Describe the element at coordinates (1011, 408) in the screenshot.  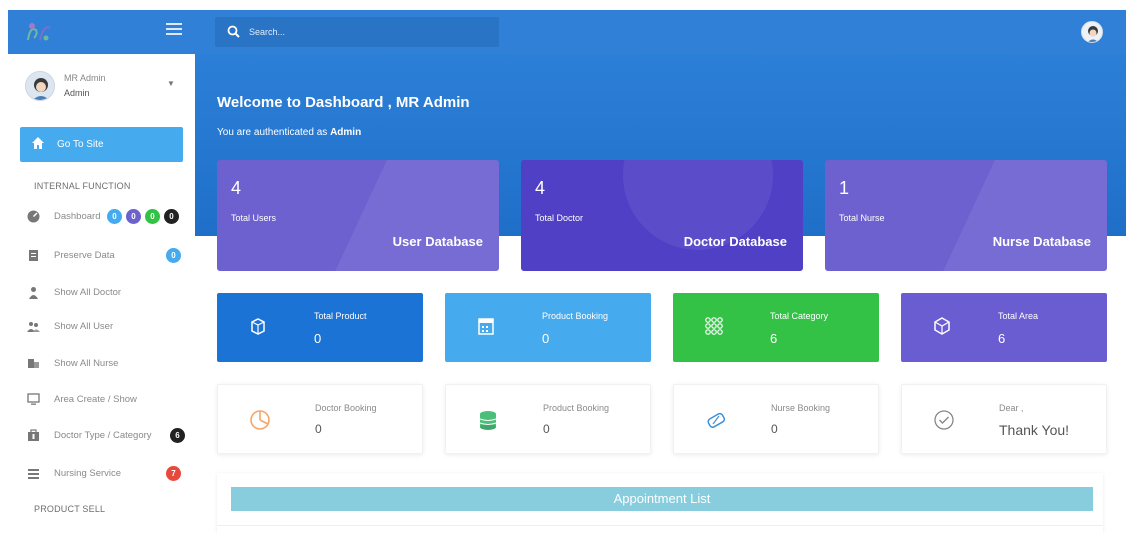
I see `info-label: Dear ,` at that location.